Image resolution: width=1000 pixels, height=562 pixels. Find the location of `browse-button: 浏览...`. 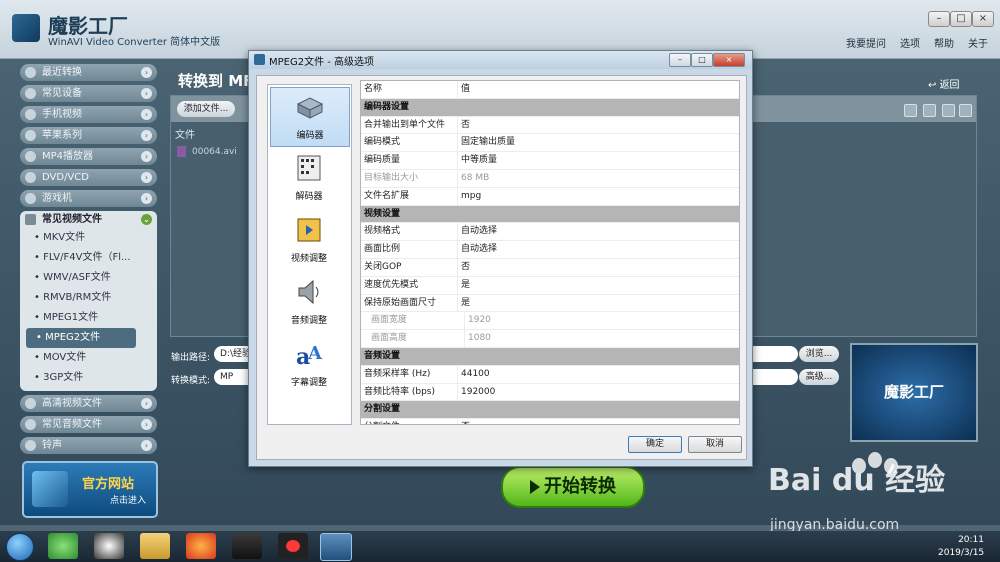

browse-button: 浏览... is located at coordinates (819, 354).